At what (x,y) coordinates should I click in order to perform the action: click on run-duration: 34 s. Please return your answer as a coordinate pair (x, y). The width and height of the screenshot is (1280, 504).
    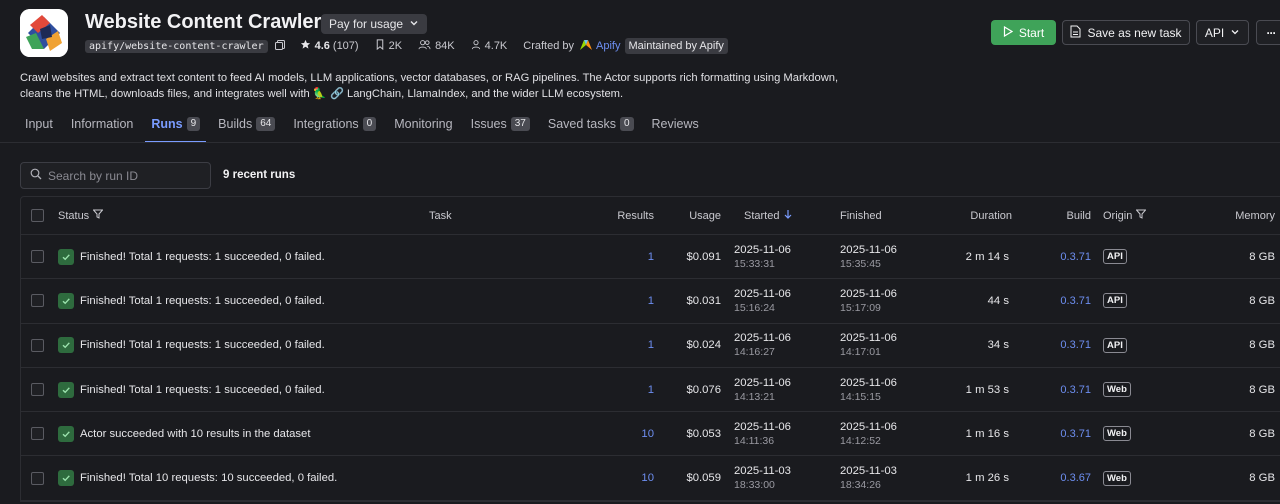
    Looking at the image, I should click on (998, 345).